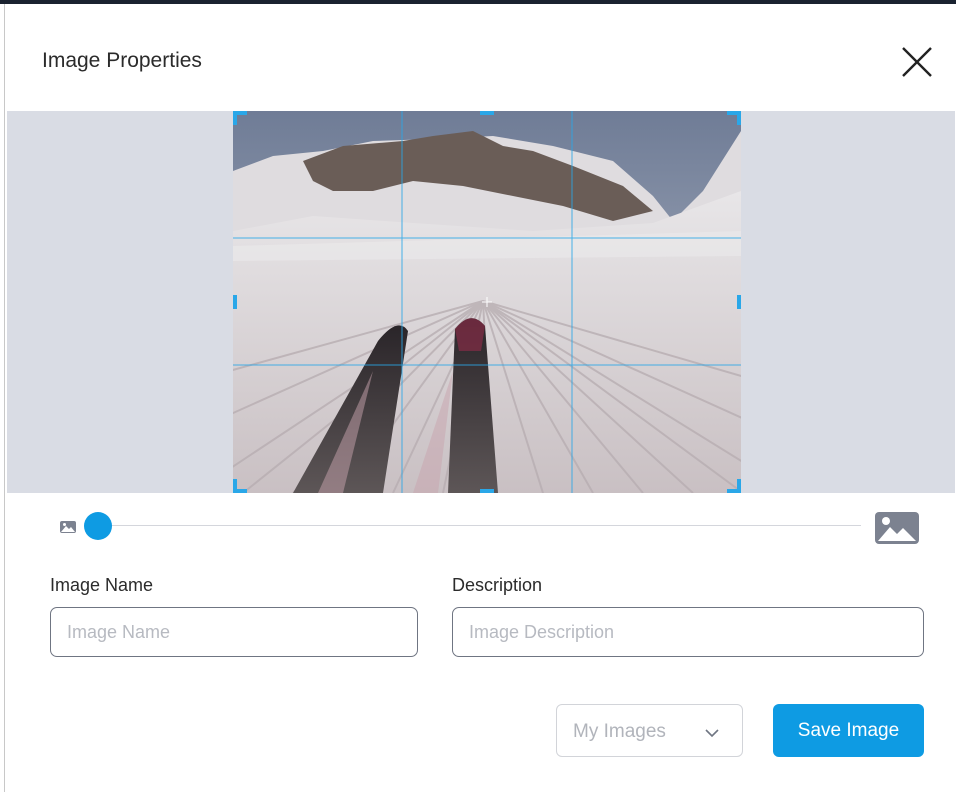 The image size is (956, 792). What do you see at coordinates (234, 632) in the screenshot?
I see `image-name-input` at bounding box center [234, 632].